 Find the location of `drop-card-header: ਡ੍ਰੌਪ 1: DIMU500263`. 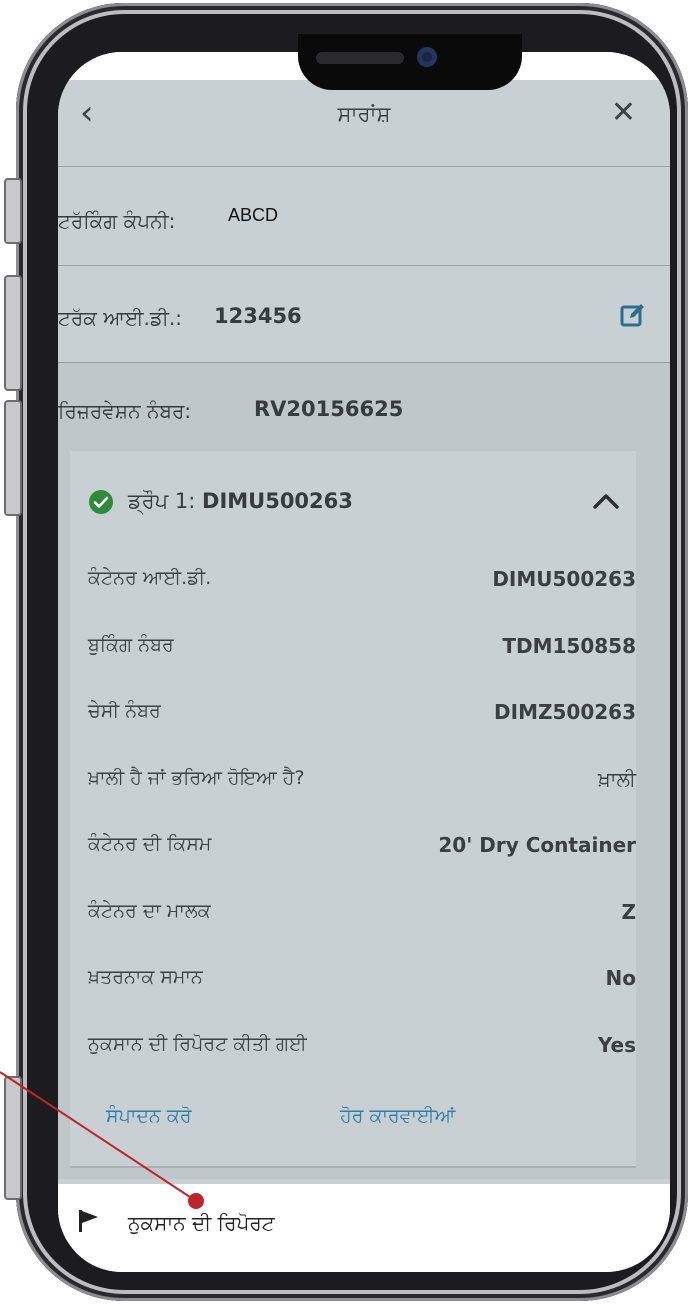

drop-card-header: ਡ੍ਰੌਪ 1: DIMU500263 is located at coordinates (353, 499).